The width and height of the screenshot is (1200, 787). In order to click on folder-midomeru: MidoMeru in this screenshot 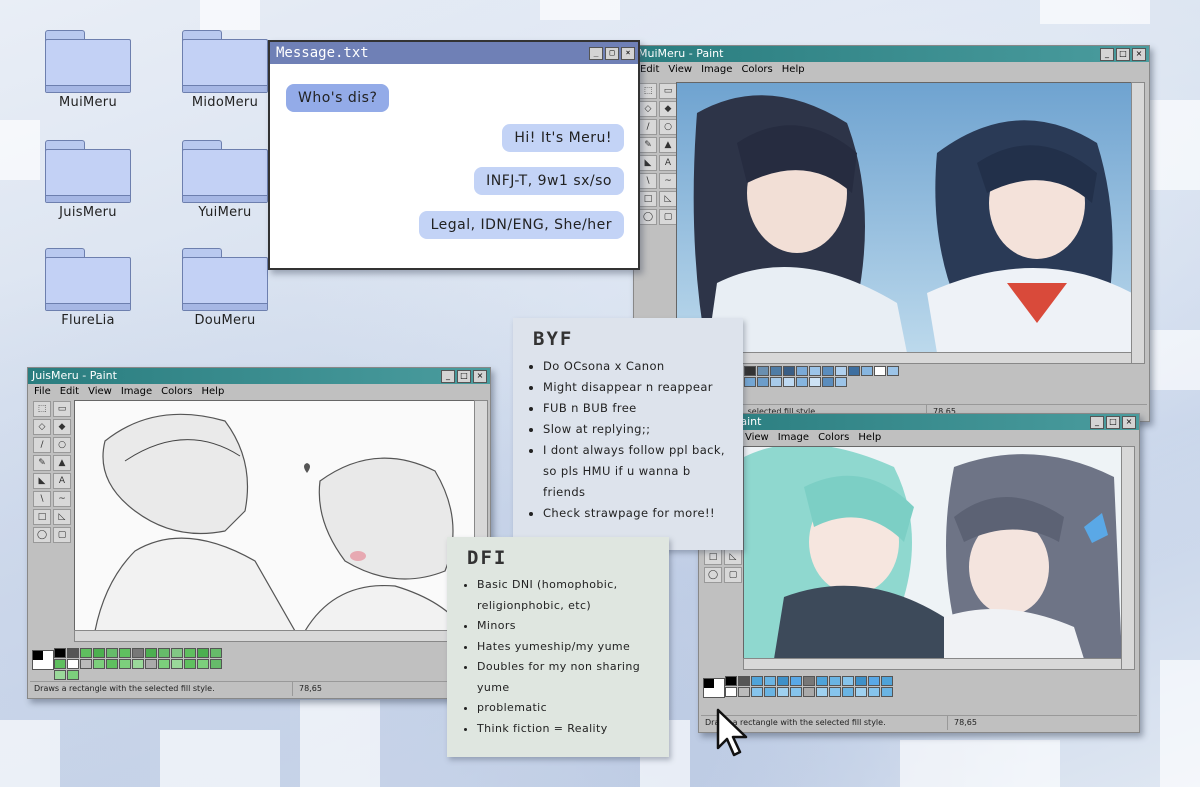, I will do `click(225, 70)`.